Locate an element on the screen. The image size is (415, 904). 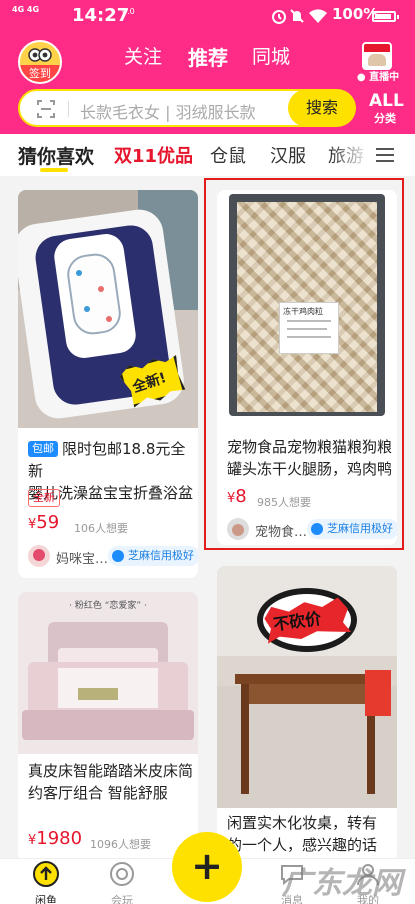
battery-icon is located at coordinates (385, 16).